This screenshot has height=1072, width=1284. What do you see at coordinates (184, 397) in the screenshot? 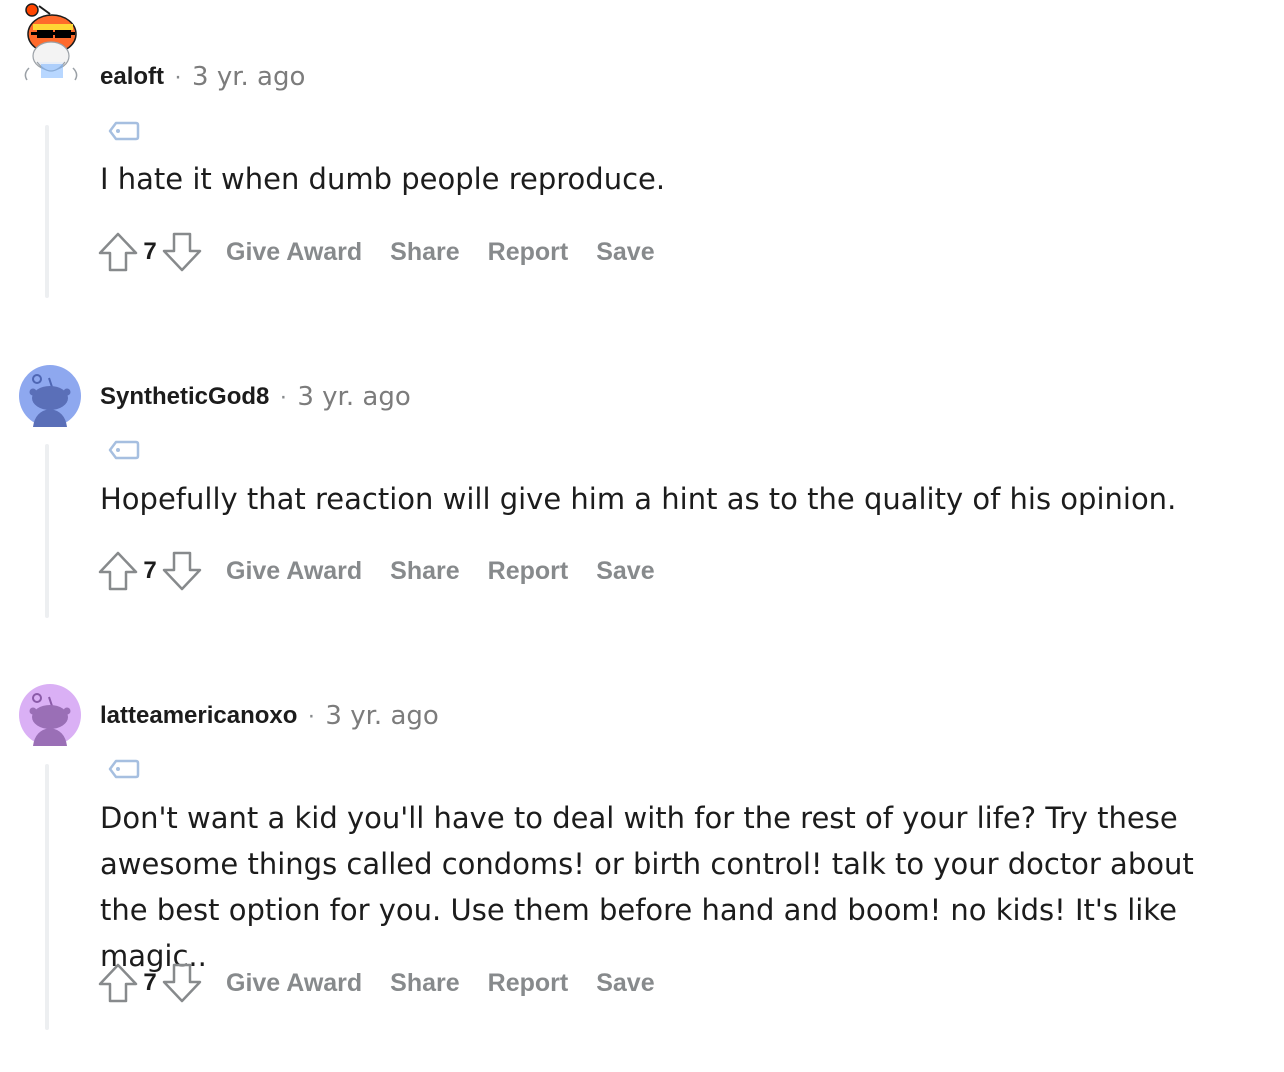
I see `author-username: SyntheticGod8` at bounding box center [184, 397].